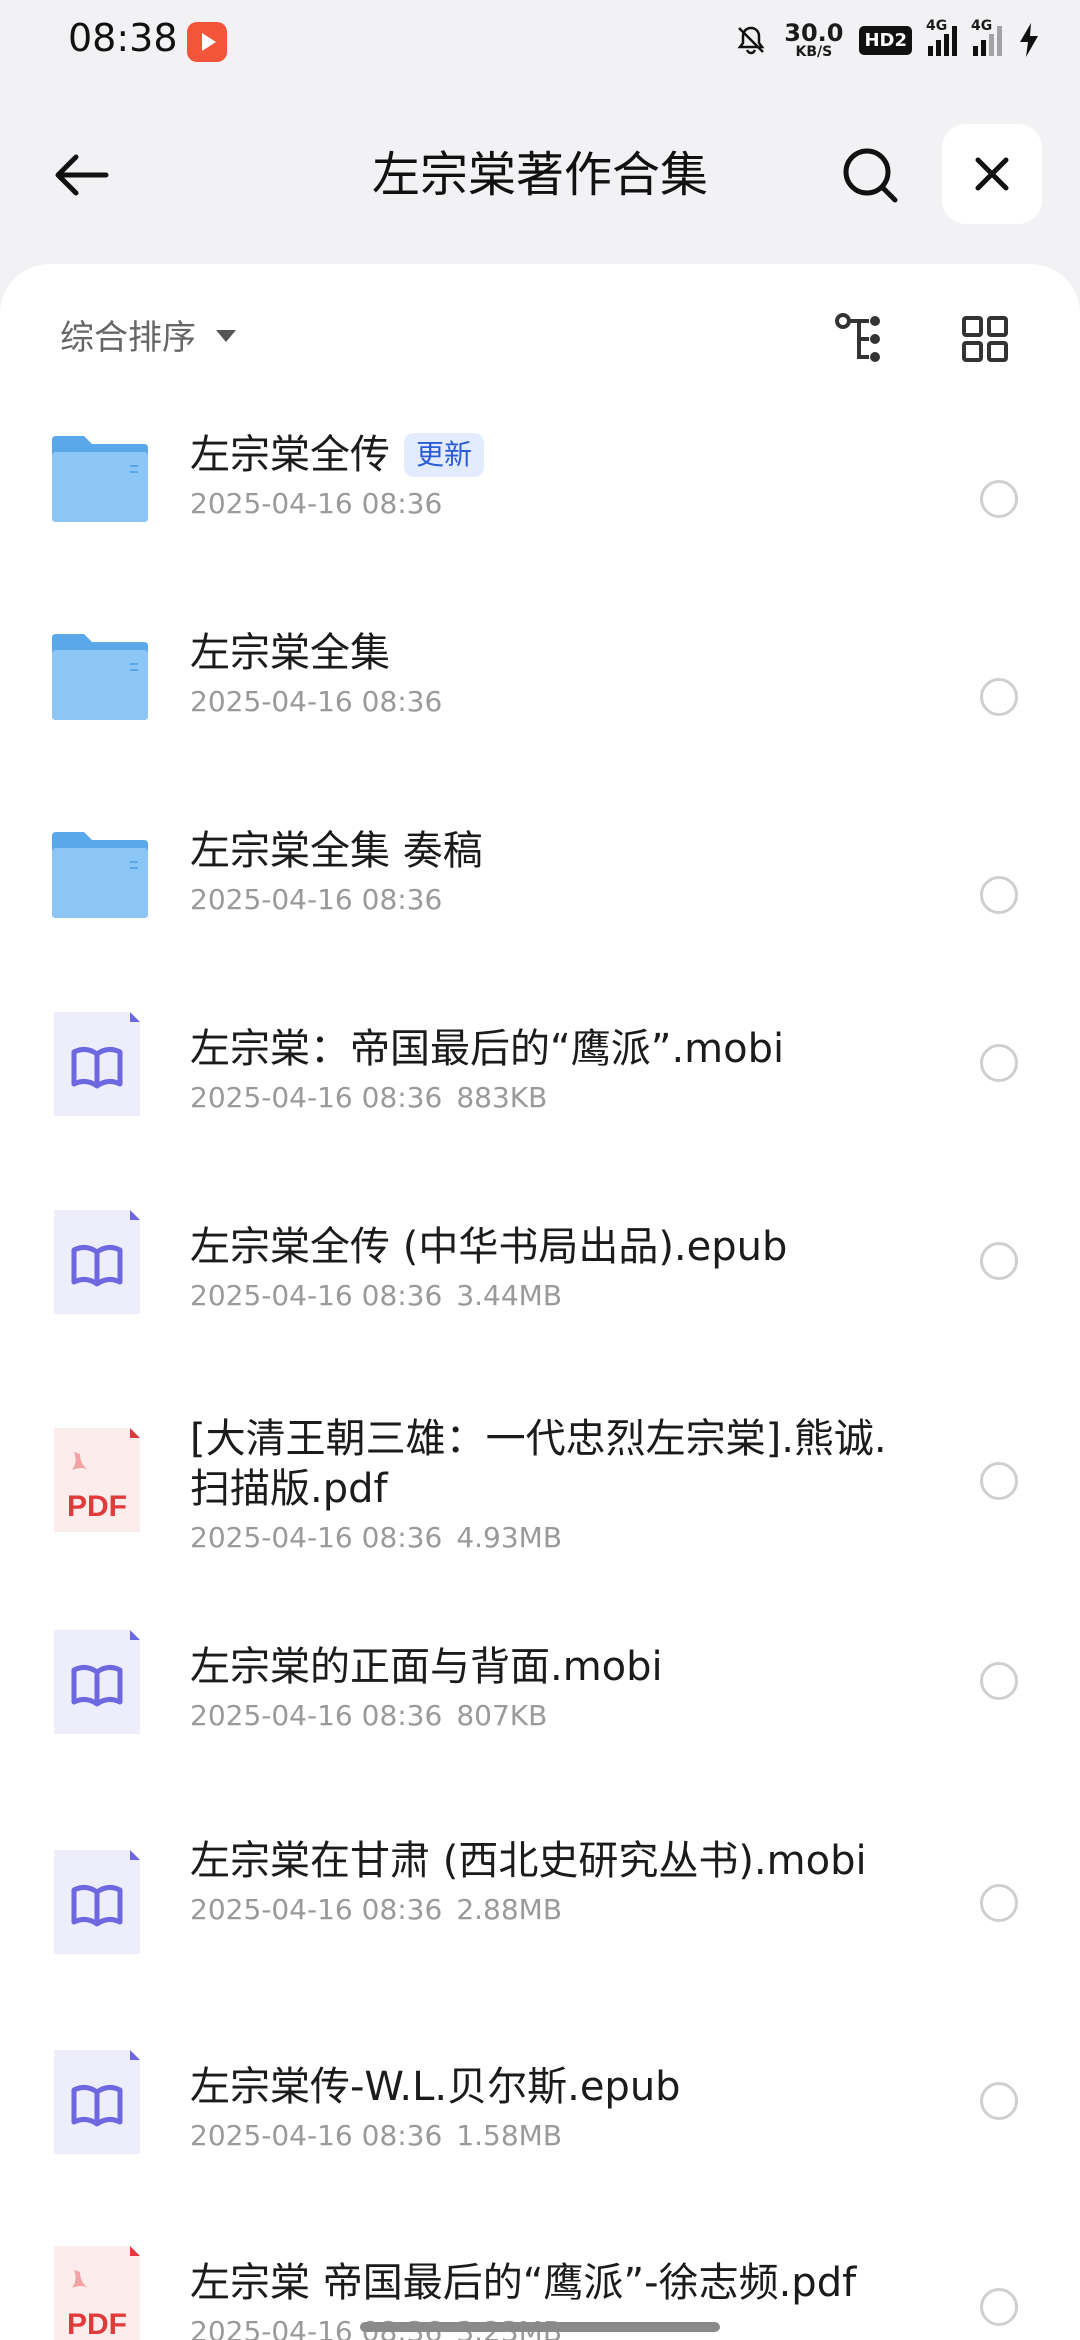  Describe the element at coordinates (982, 26) in the screenshot. I see `signal-label-2: 4G` at that location.